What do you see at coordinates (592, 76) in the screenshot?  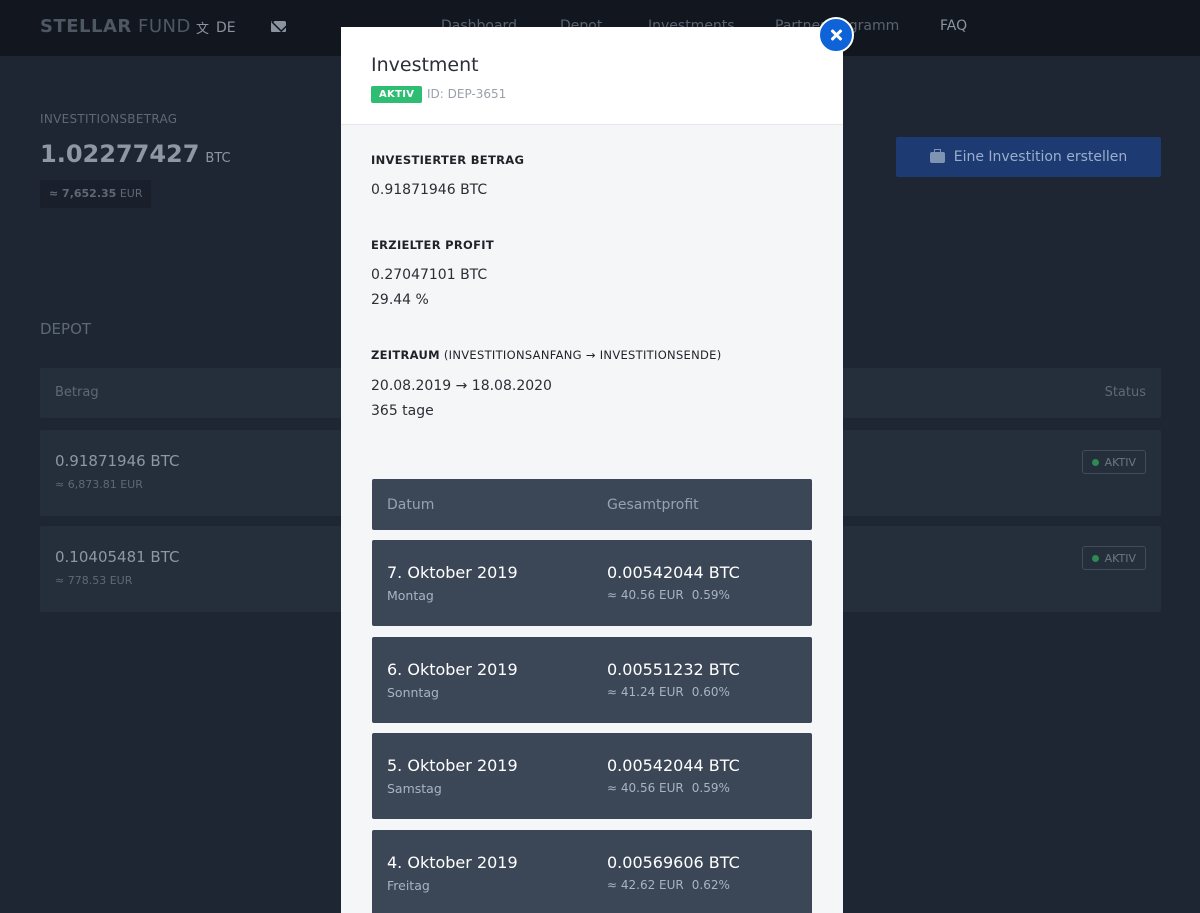 I see `modal-header: Investment AKTIV ID: DEP-3651` at bounding box center [592, 76].